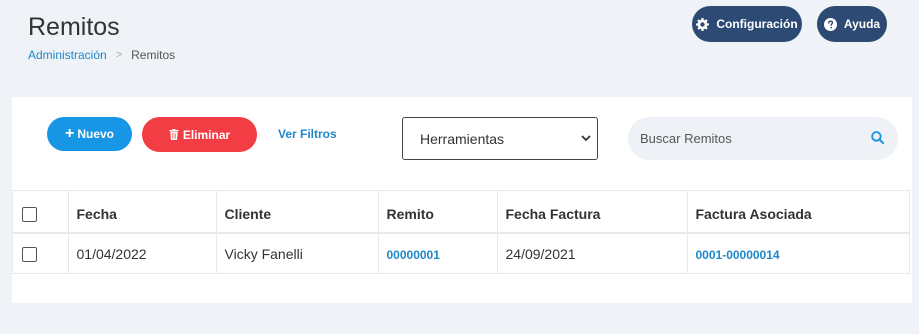 The width and height of the screenshot is (919, 334). I want to click on column-header-cliente: Cliente, so click(297, 212).